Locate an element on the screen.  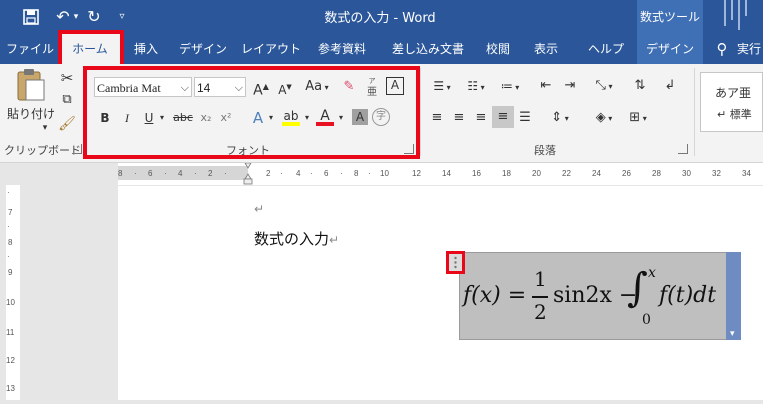
equation-lhs: f(x) = is located at coordinates (495, 295).